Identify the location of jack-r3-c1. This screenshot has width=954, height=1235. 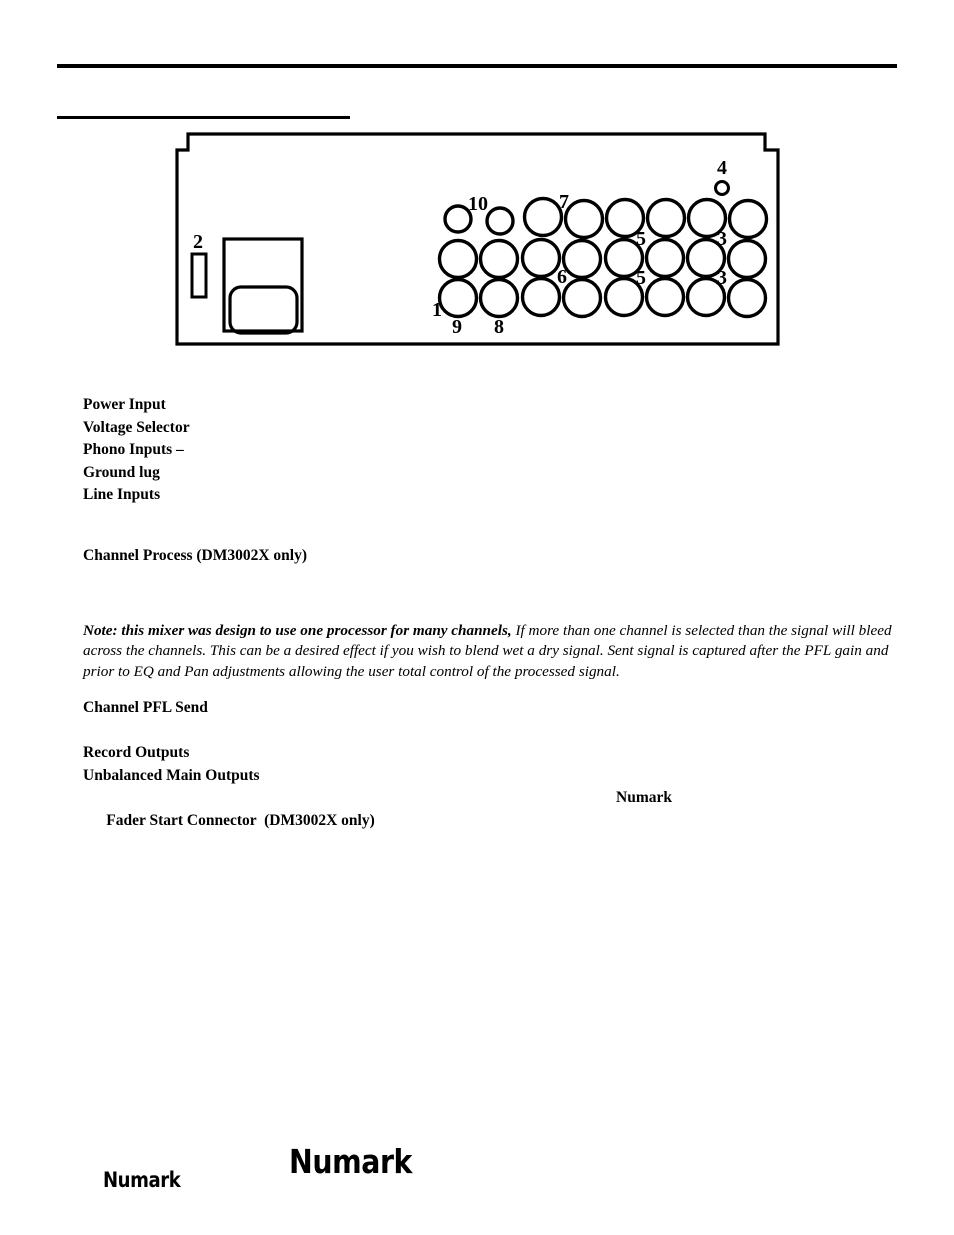
(458, 298).